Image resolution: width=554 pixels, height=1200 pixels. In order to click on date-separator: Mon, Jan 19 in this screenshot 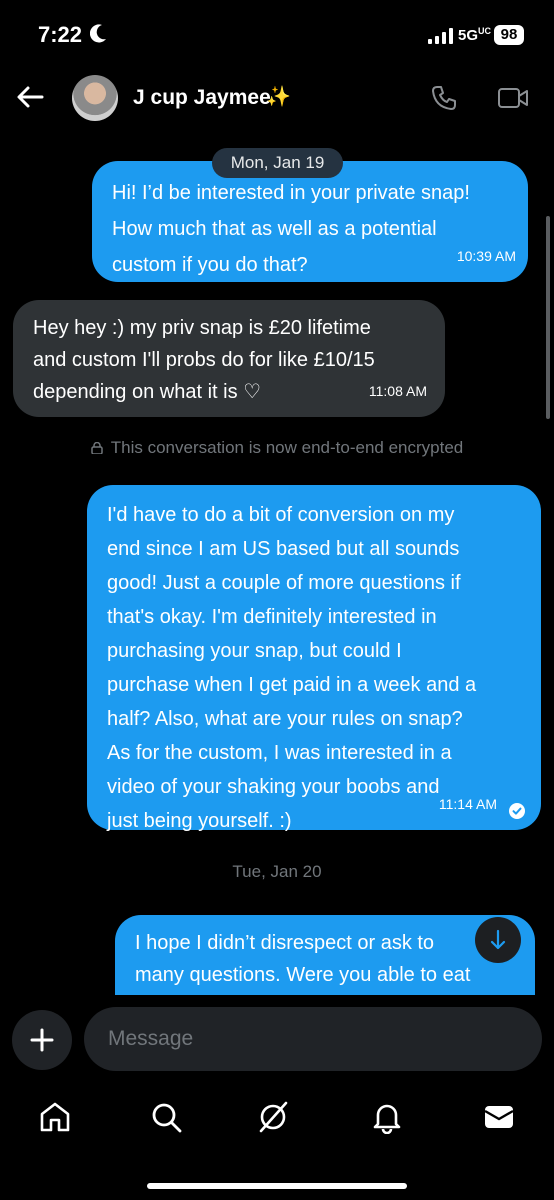, I will do `click(277, 163)`.